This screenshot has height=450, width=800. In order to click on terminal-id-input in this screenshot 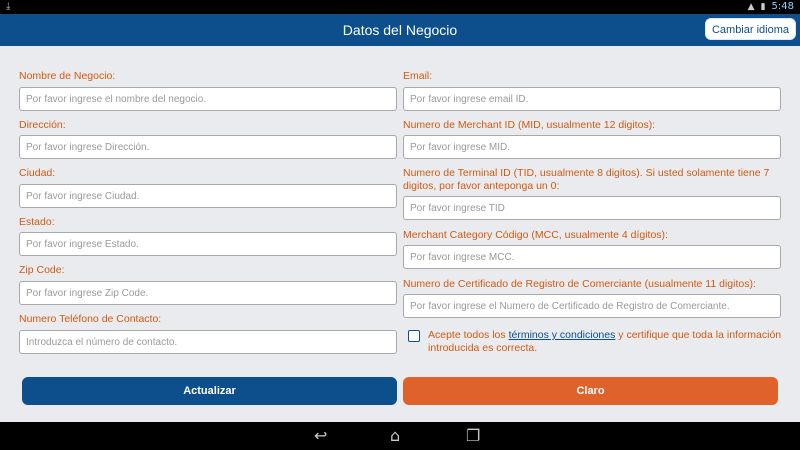, I will do `click(592, 208)`.